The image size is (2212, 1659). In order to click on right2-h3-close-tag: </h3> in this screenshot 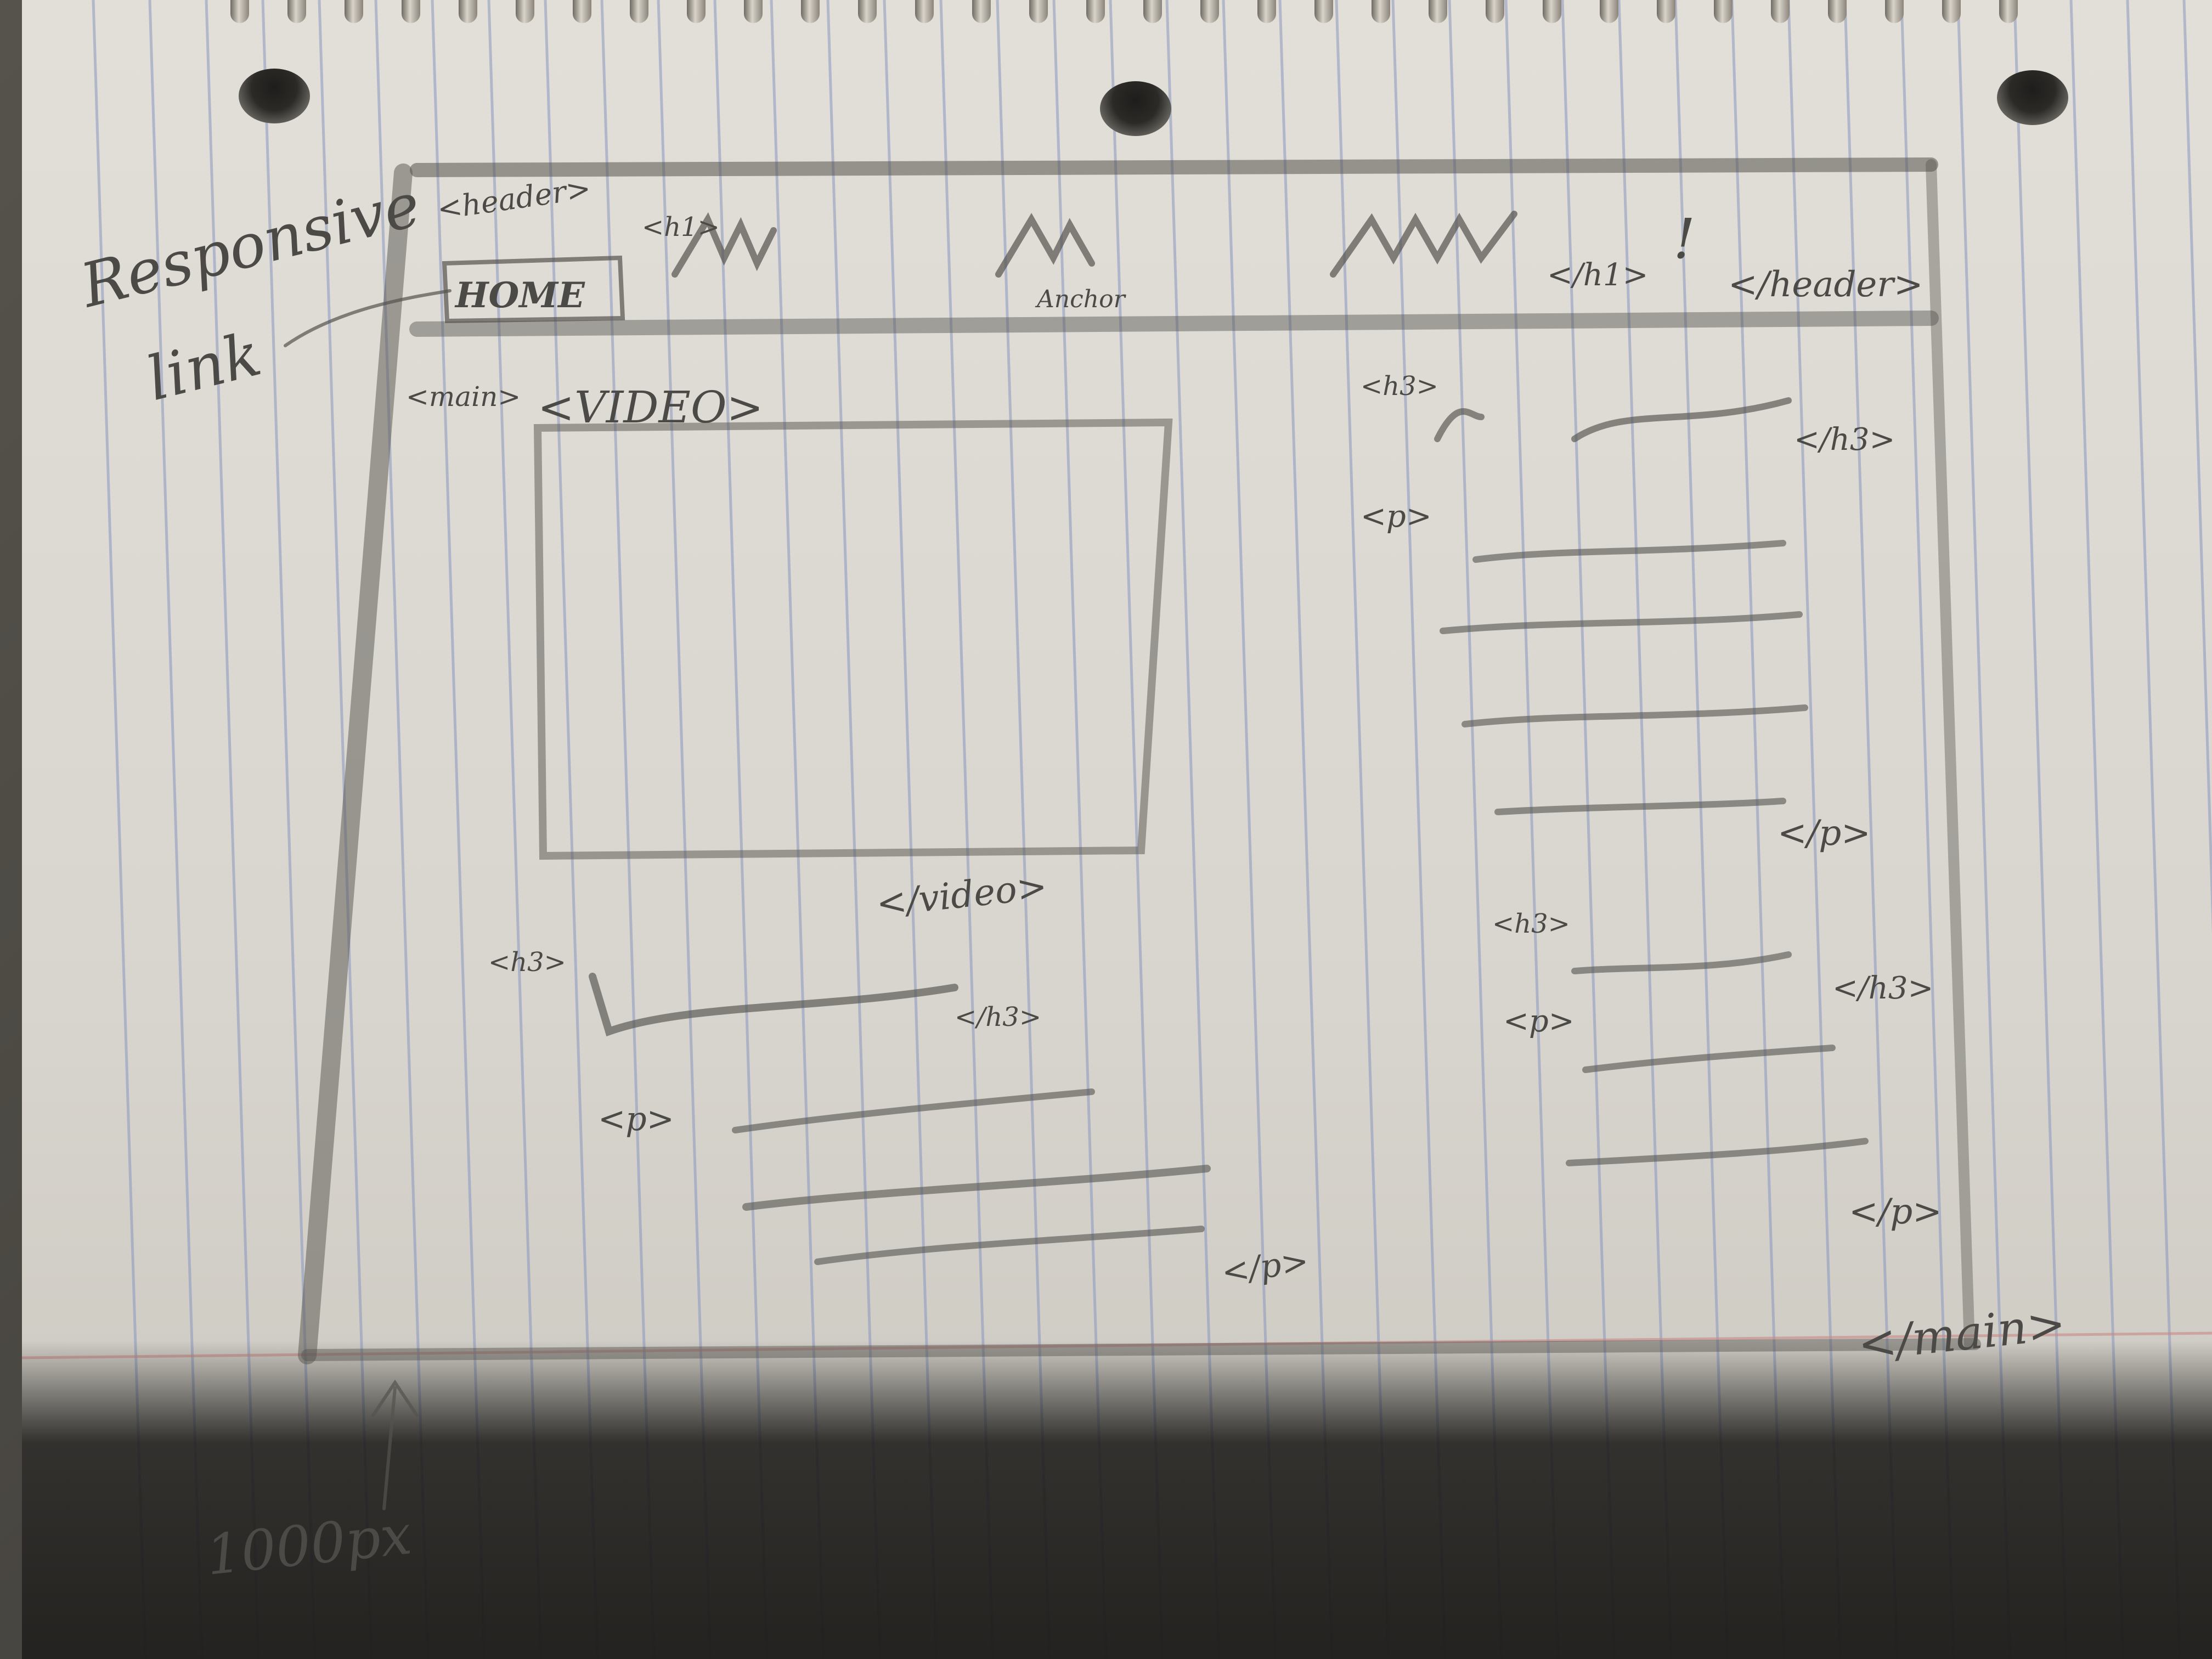, I will do `click(1882, 988)`.